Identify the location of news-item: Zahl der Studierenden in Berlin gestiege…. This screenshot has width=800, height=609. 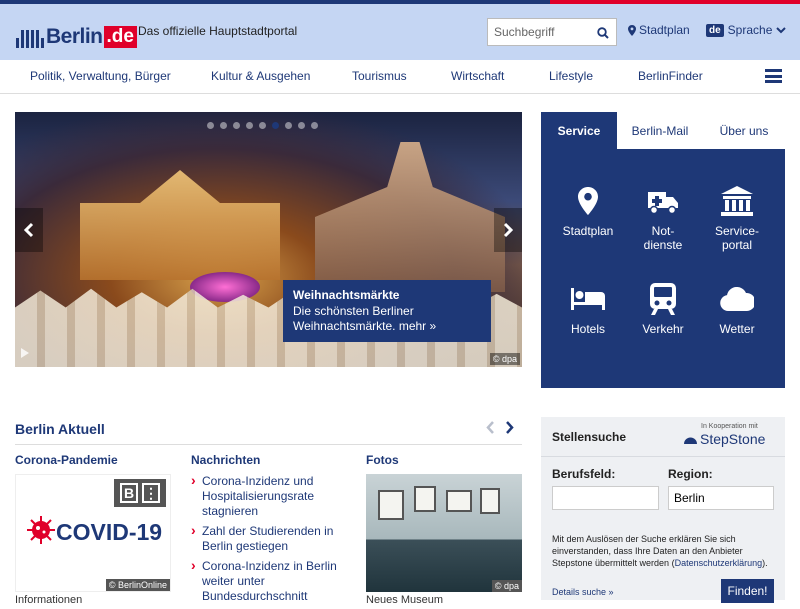
(268, 538).